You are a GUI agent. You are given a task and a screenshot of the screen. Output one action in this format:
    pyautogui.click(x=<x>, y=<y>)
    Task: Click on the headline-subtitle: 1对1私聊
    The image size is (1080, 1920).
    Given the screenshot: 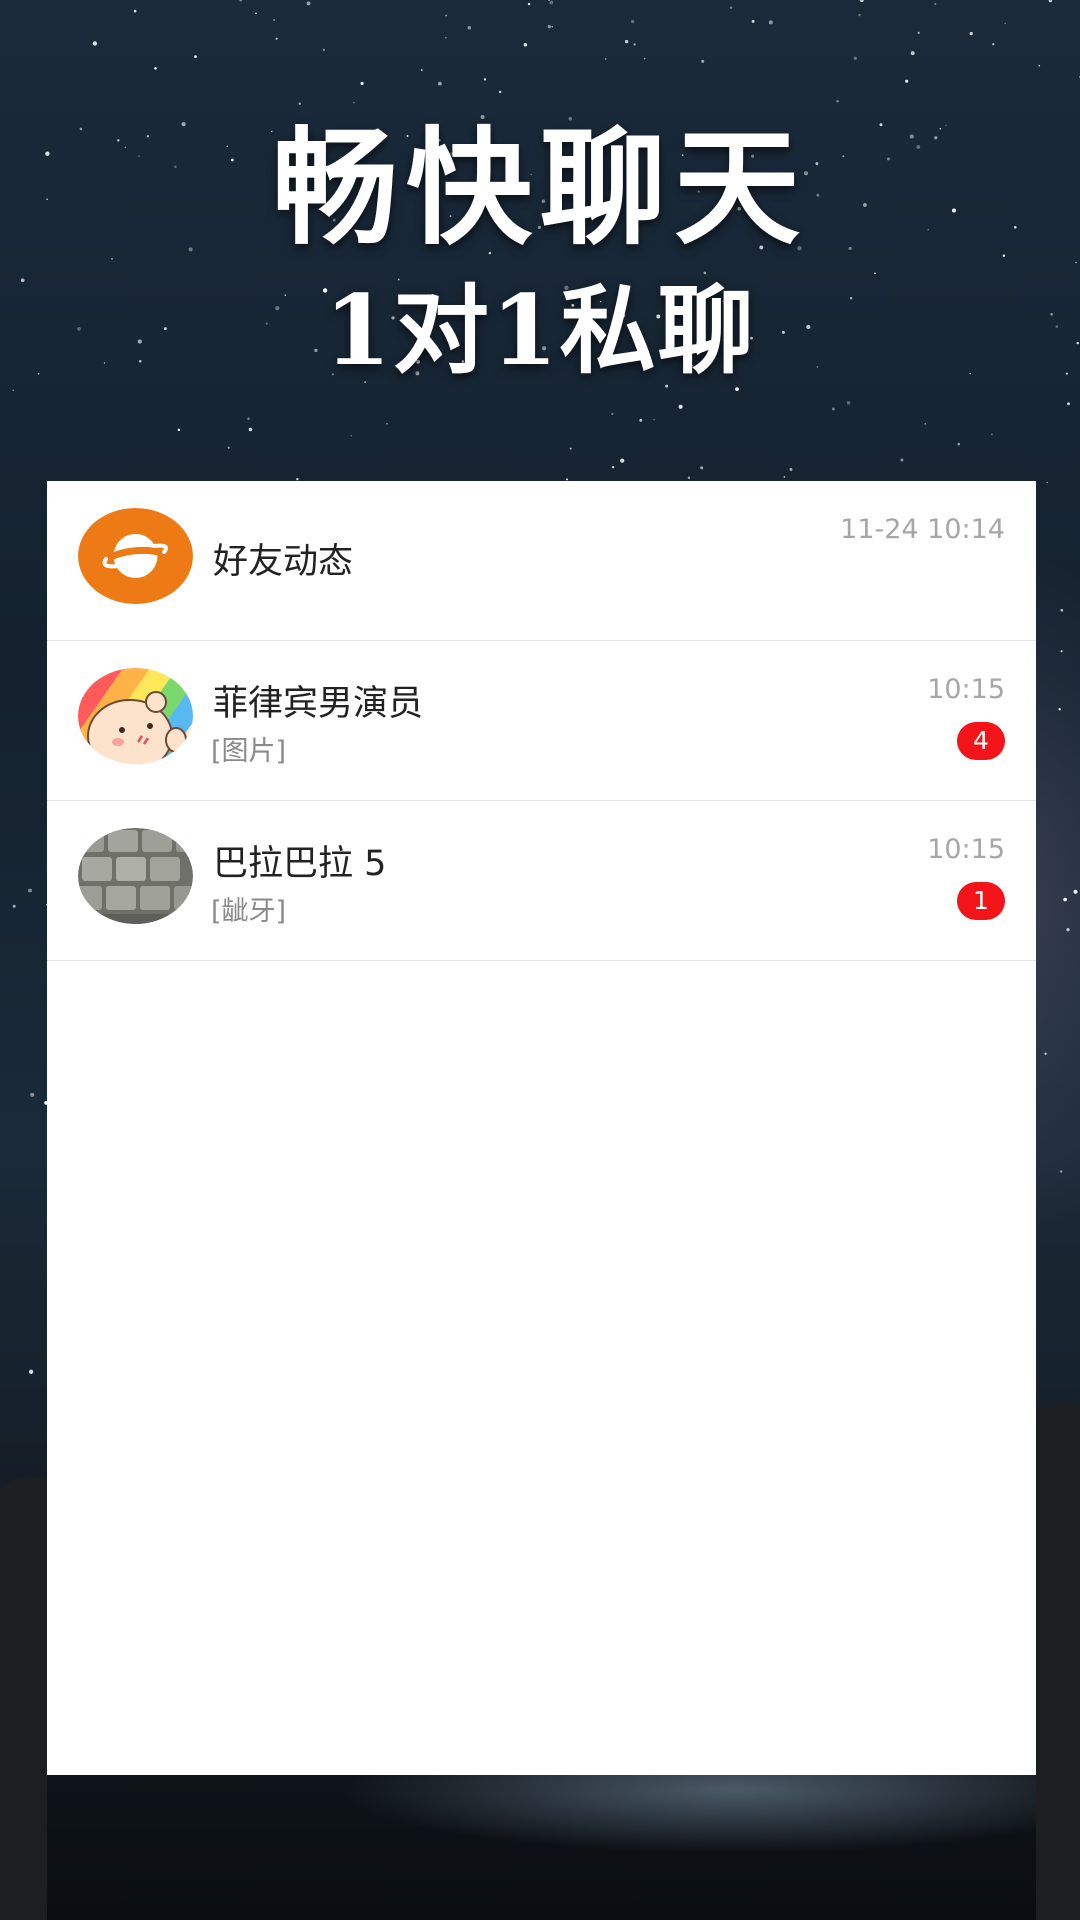 What is the action you would take?
    pyautogui.click(x=540, y=330)
    